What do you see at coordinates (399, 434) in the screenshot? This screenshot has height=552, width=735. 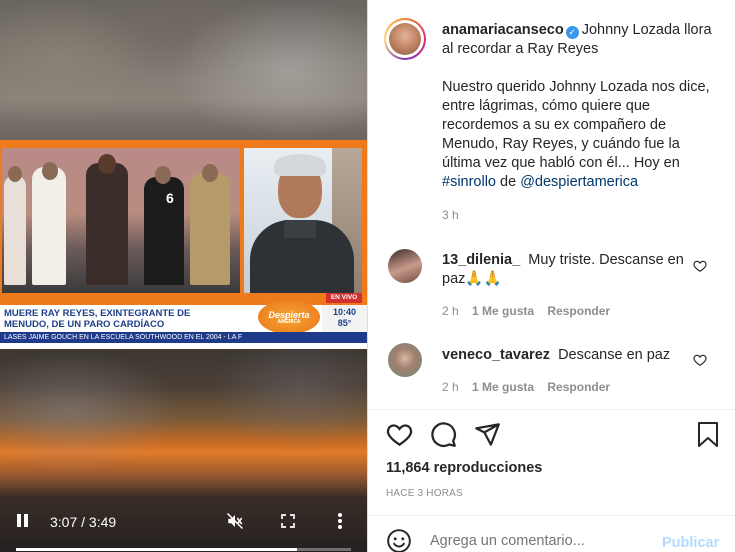 I see `heart-icon` at bounding box center [399, 434].